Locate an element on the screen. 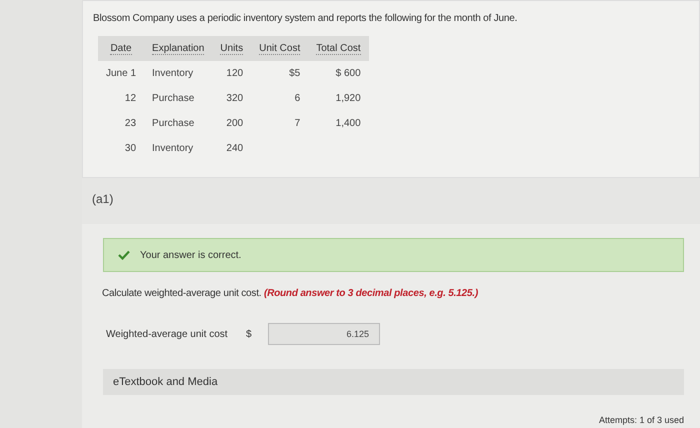 This screenshot has height=428, width=700. table-cell: 23 is located at coordinates (130, 123).